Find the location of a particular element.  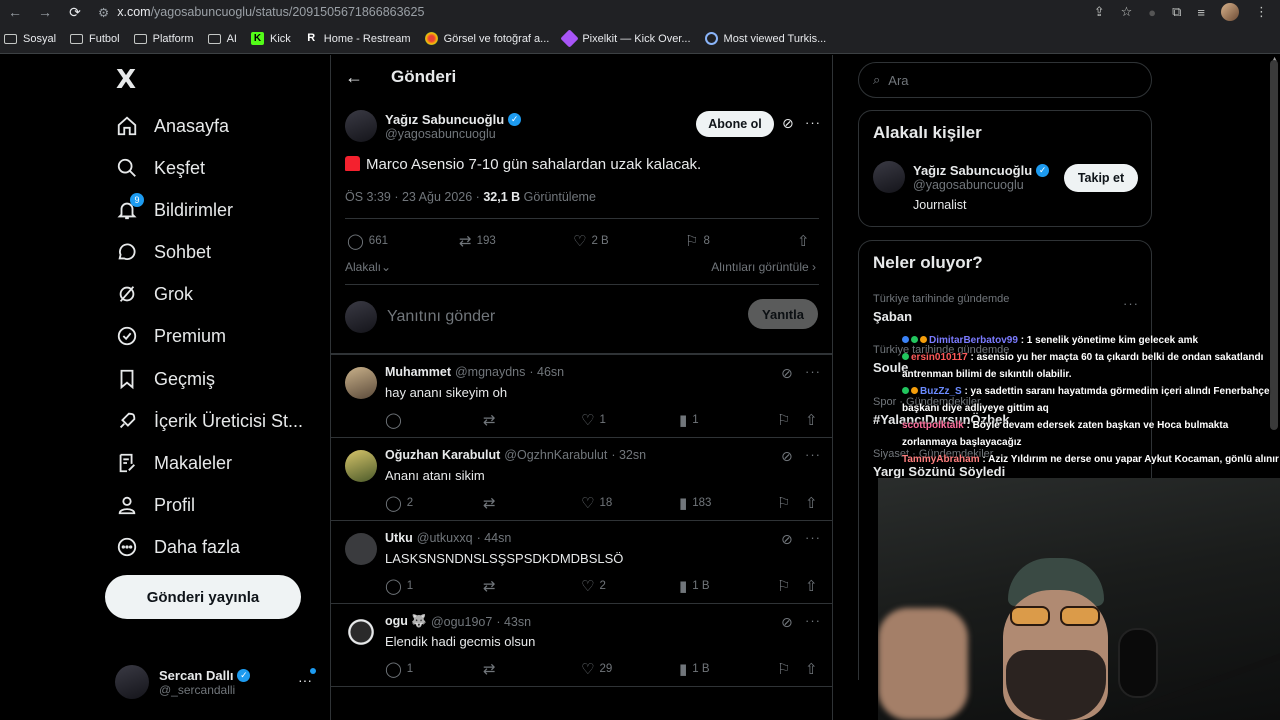

account-switcher: Sercan Dallı ✓ @_sercandalli ··· is located at coordinates (217, 682).